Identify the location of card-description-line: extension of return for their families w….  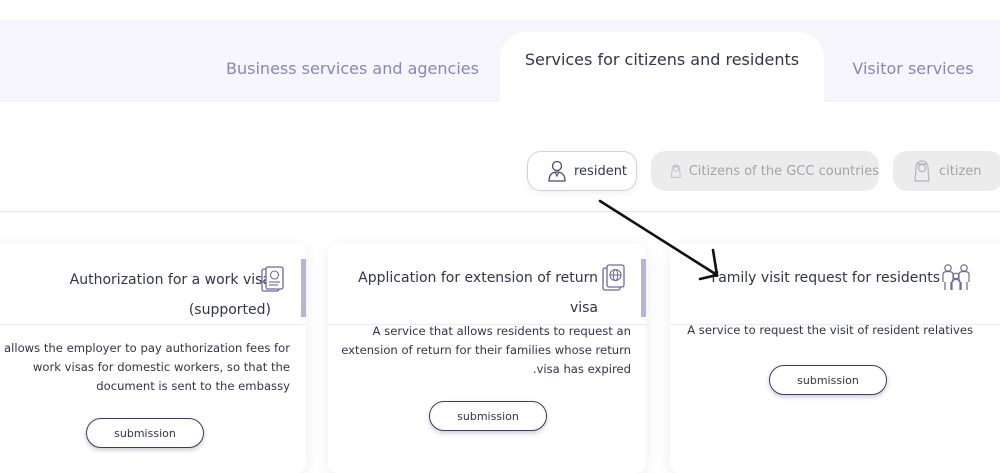
(486, 350).